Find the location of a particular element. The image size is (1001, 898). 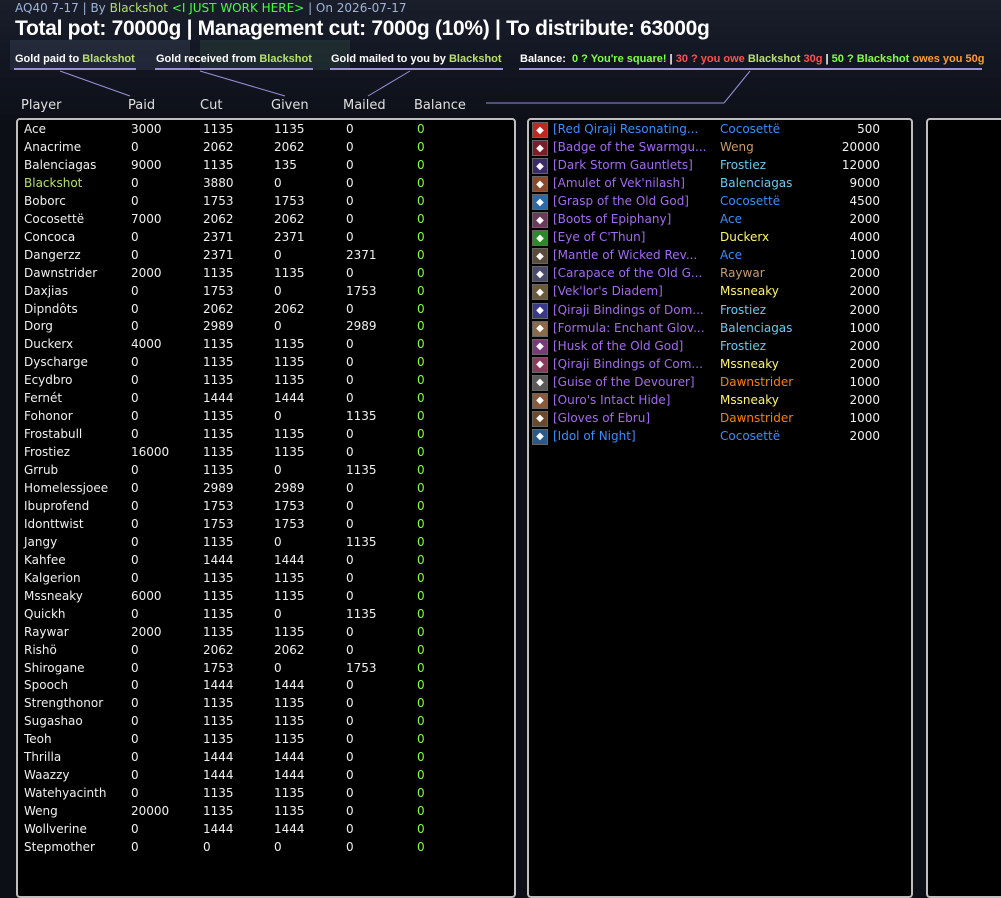

paid-value: 3000 is located at coordinates (146, 129).